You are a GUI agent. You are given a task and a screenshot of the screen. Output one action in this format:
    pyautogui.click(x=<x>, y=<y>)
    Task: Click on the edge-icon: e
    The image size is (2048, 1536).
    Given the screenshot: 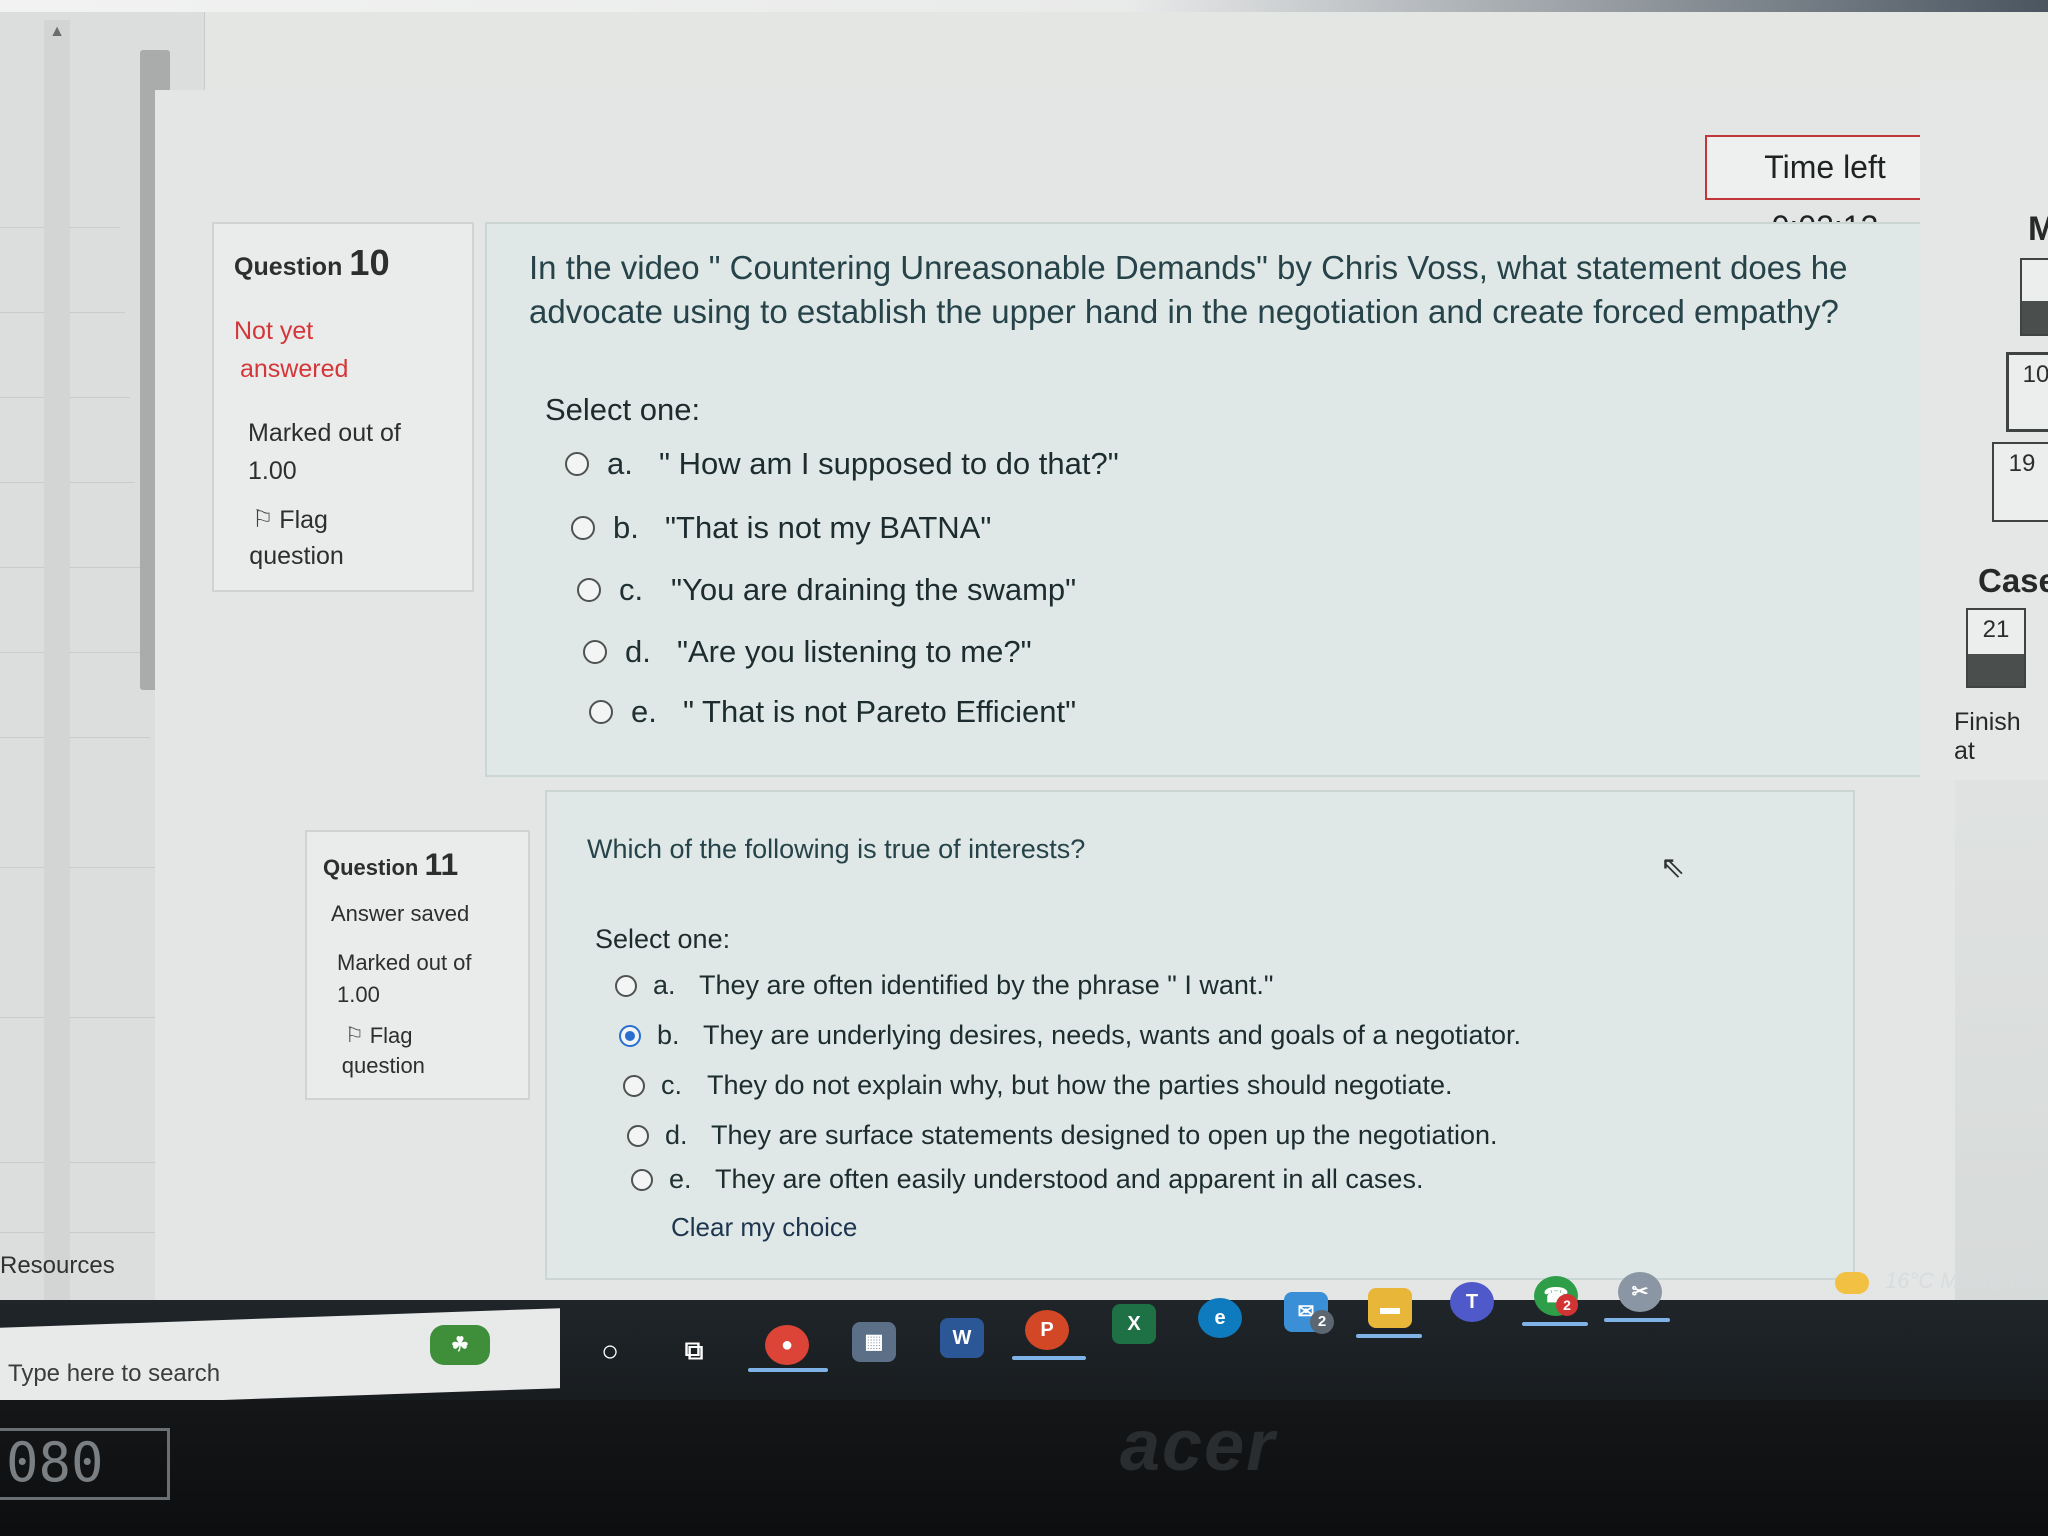 What is the action you would take?
    pyautogui.click(x=1220, y=1318)
    